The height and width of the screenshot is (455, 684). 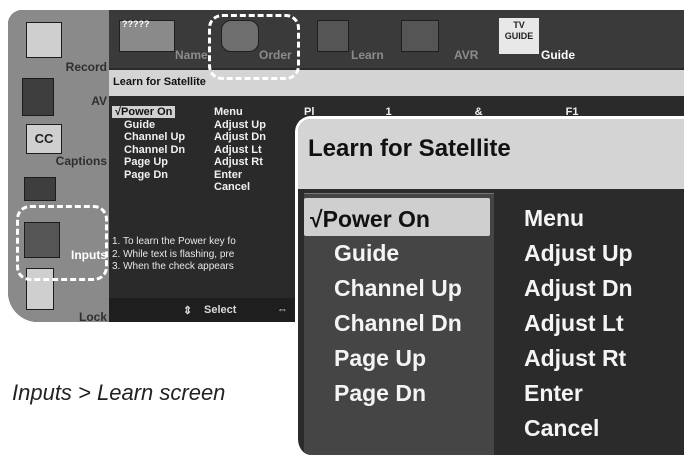 What do you see at coordinates (254, 47) in the screenshot?
I see `order-highlight` at bounding box center [254, 47].